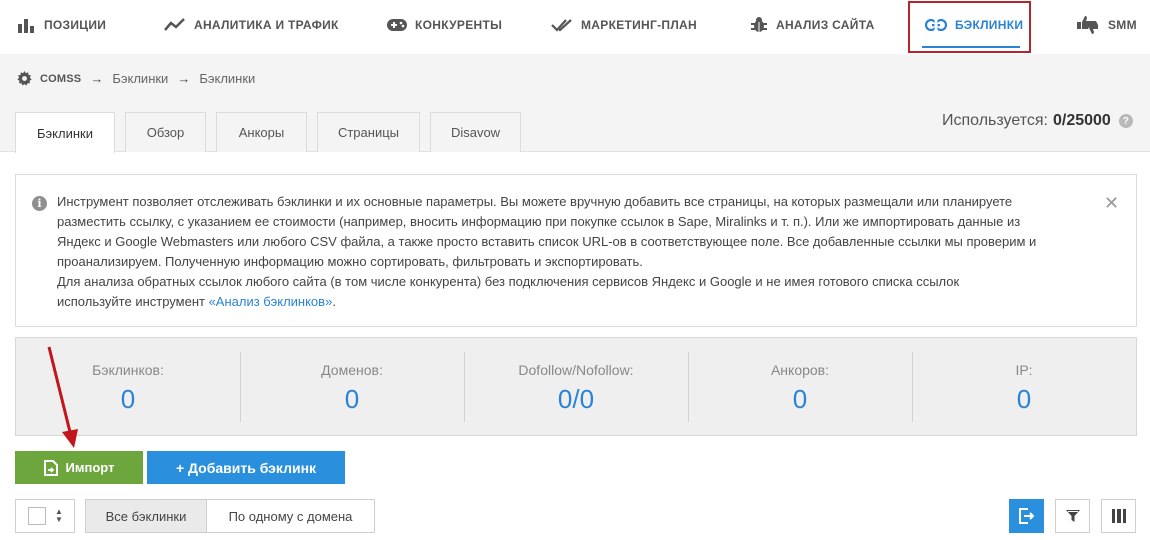 The height and width of the screenshot is (540, 1150). What do you see at coordinates (1087, 25) in the screenshot?
I see `thumbs-icon` at bounding box center [1087, 25].